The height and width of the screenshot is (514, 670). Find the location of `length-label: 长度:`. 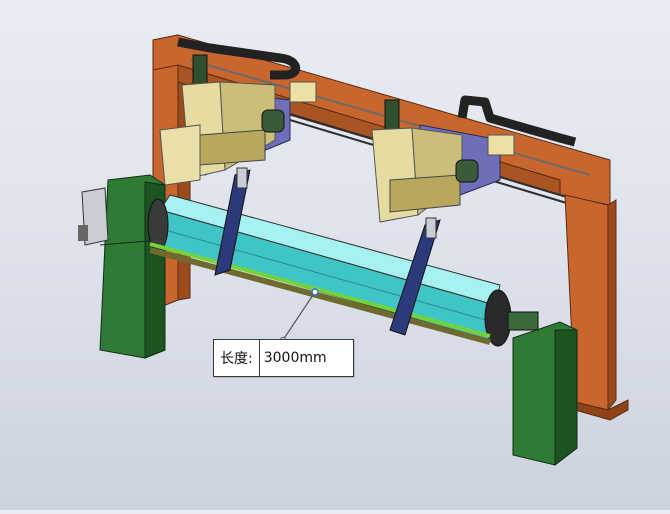

length-label: 长度: is located at coordinates (237, 358).